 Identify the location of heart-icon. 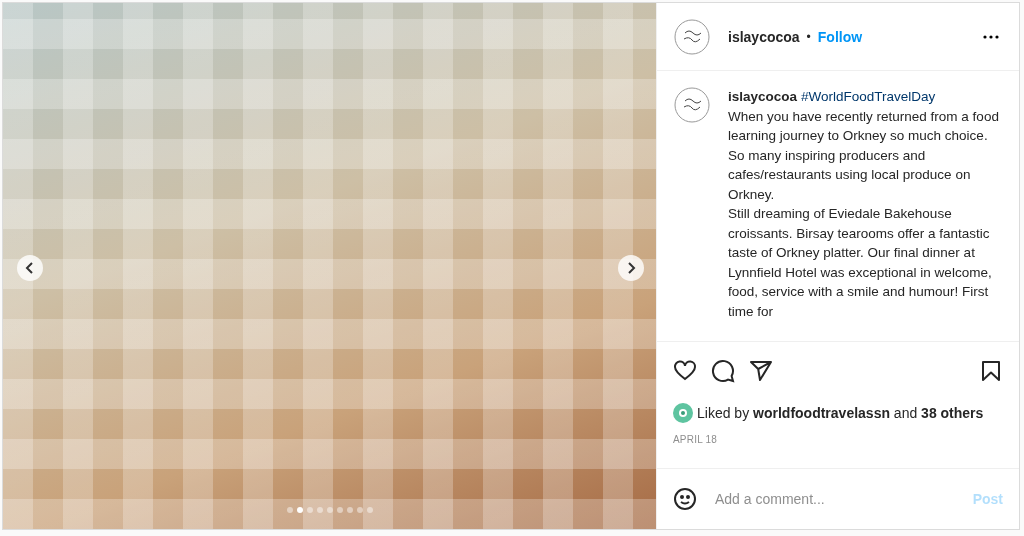
(685, 371).